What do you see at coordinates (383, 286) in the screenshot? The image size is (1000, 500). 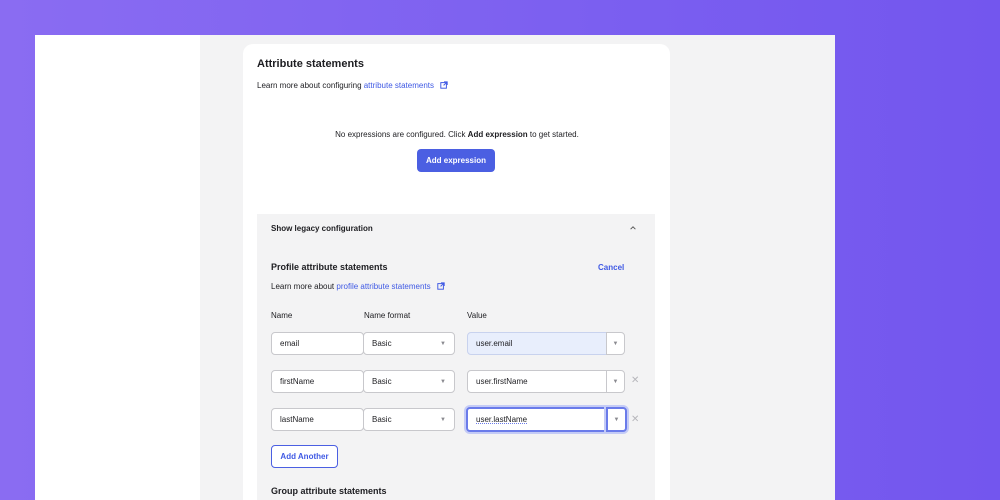 I see `profile-attribute-statements-link: profile attribute statements` at bounding box center [383, 286].